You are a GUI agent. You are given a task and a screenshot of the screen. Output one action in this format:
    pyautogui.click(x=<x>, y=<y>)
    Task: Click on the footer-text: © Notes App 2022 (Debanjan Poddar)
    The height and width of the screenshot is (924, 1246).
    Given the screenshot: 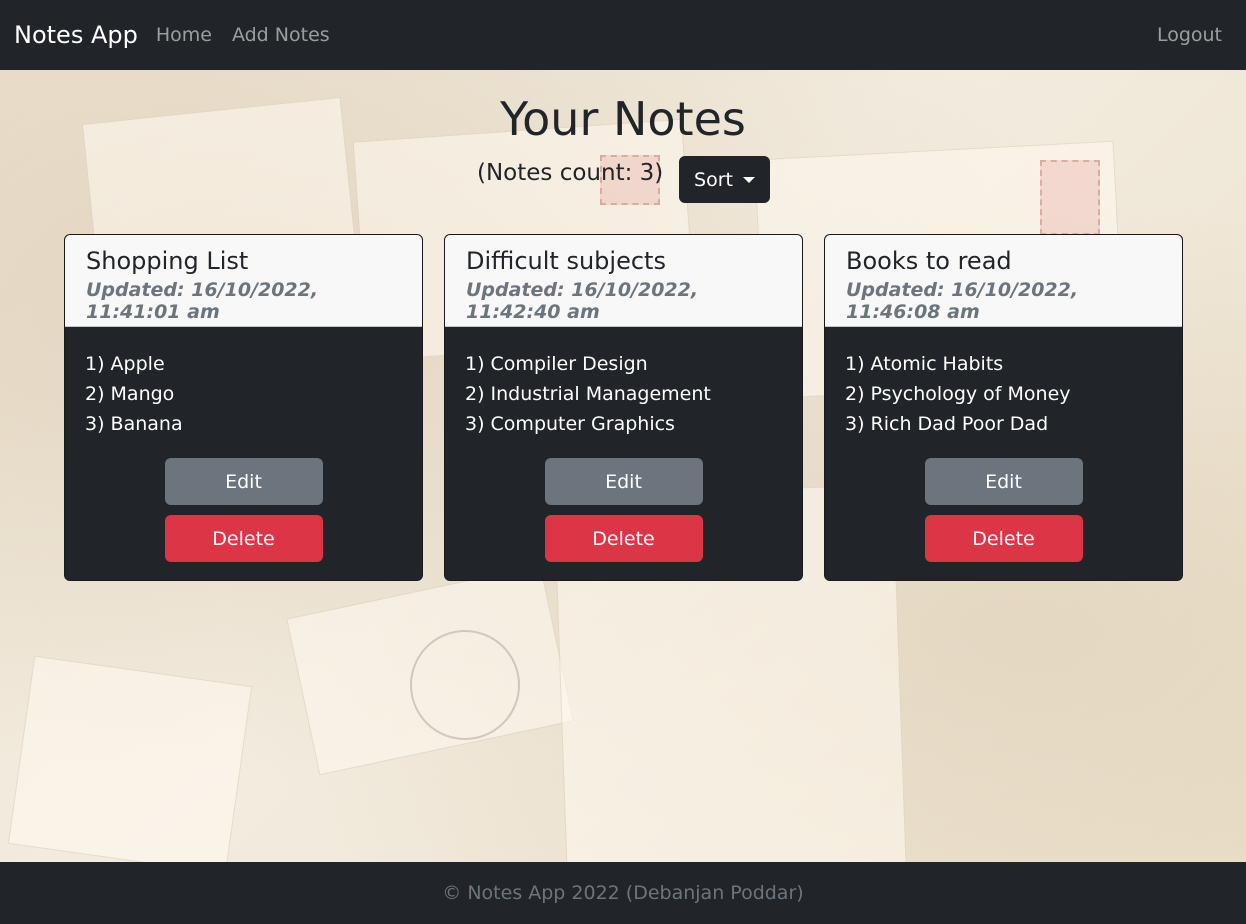 What is the action you would take?
    pyautogui.click(x=623, y=893)
    